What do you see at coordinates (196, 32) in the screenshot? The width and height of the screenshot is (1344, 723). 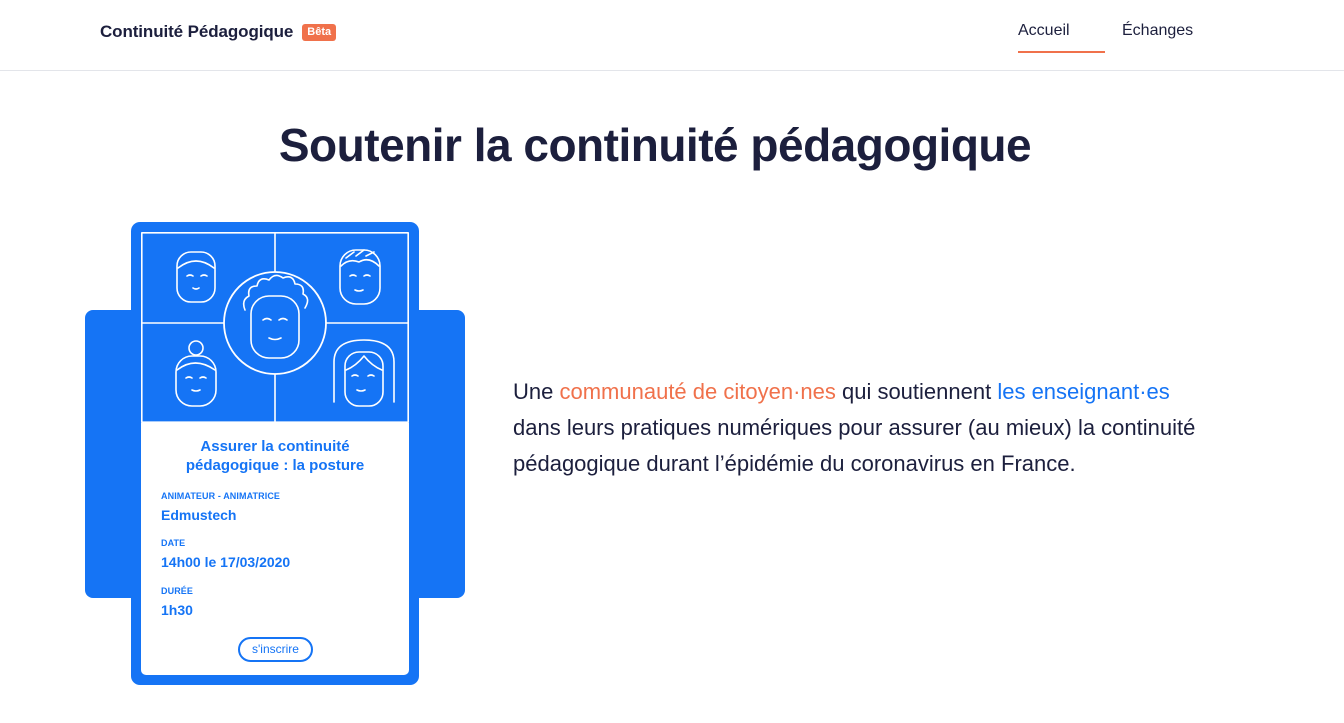 I see `brand-name: Continuité Pédagogique` at bounding box center [196, 32].